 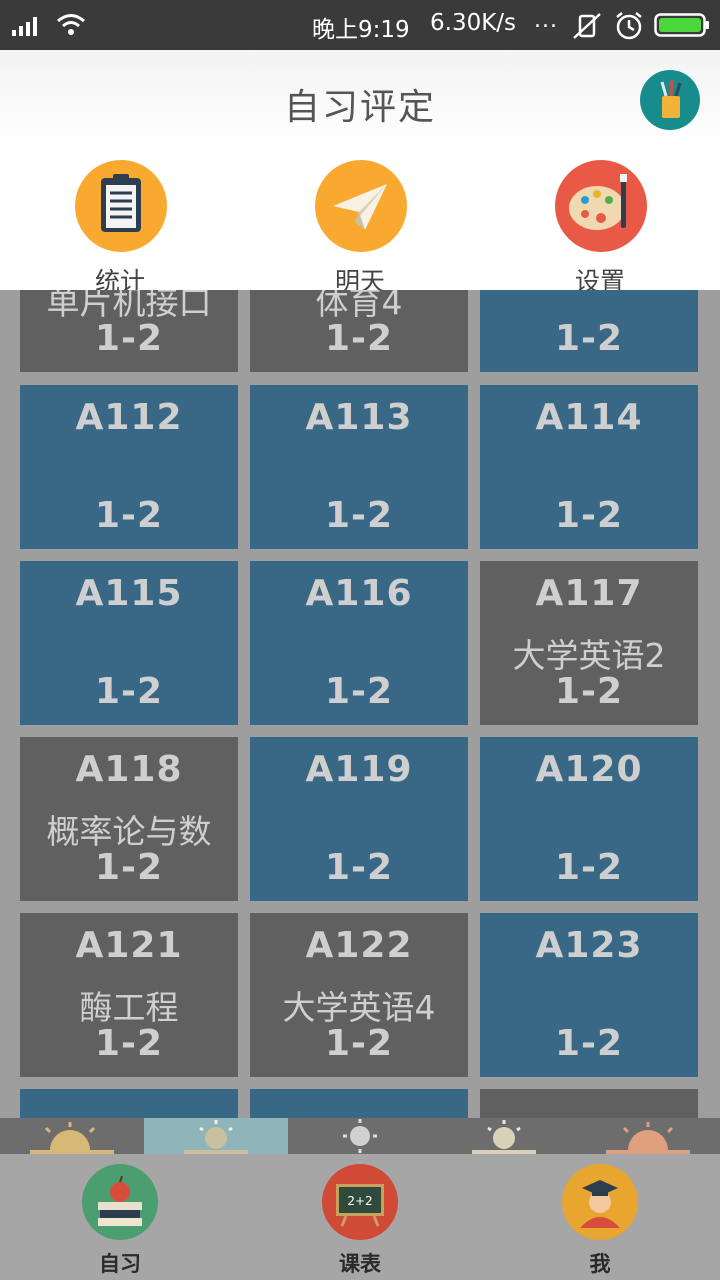 I want to click on classroom-cell: A121 酶工程 1-2, so click(x=129, y=995).